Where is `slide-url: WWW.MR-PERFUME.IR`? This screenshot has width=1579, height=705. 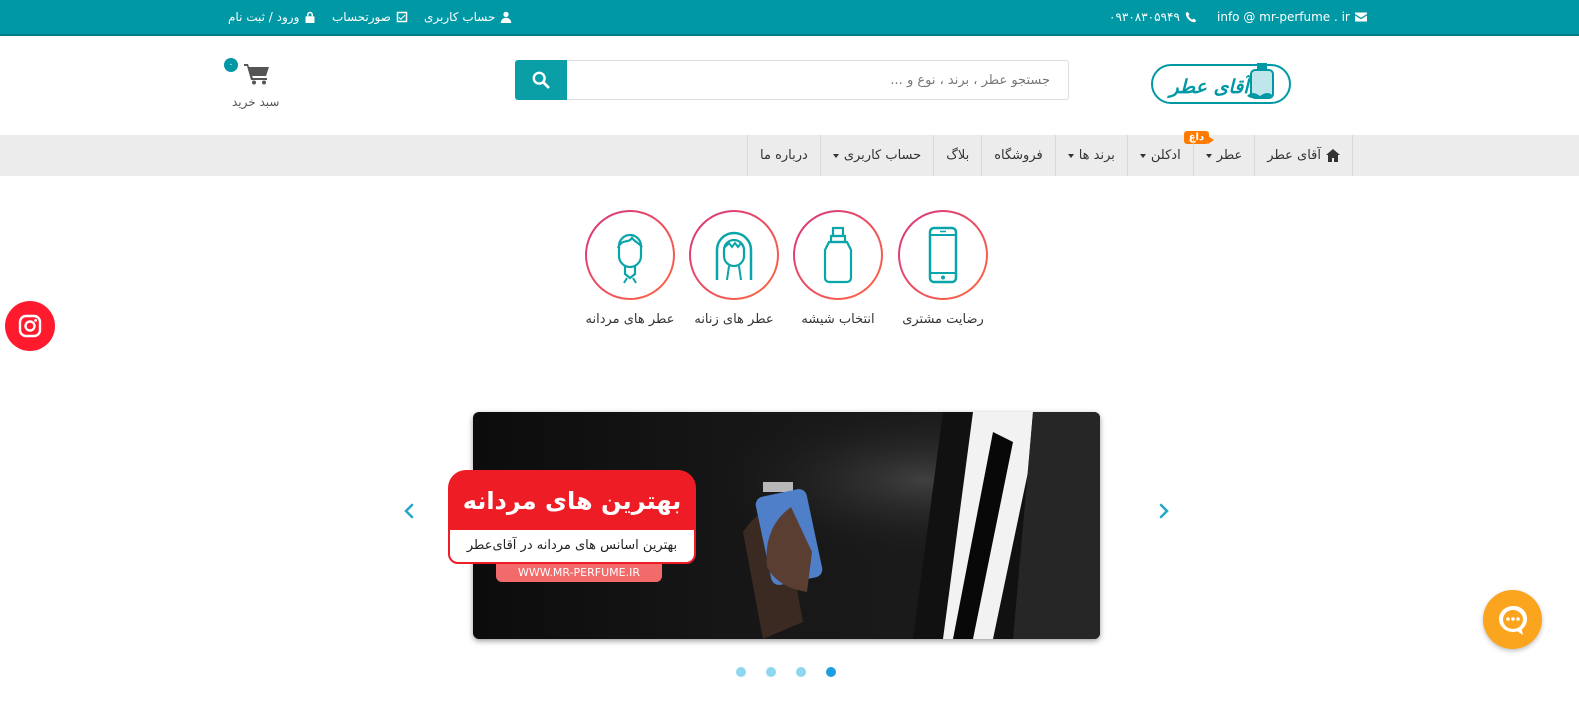 slide-url: WWW.MR-PERFUME.IR is located at coordinates (579, 573).